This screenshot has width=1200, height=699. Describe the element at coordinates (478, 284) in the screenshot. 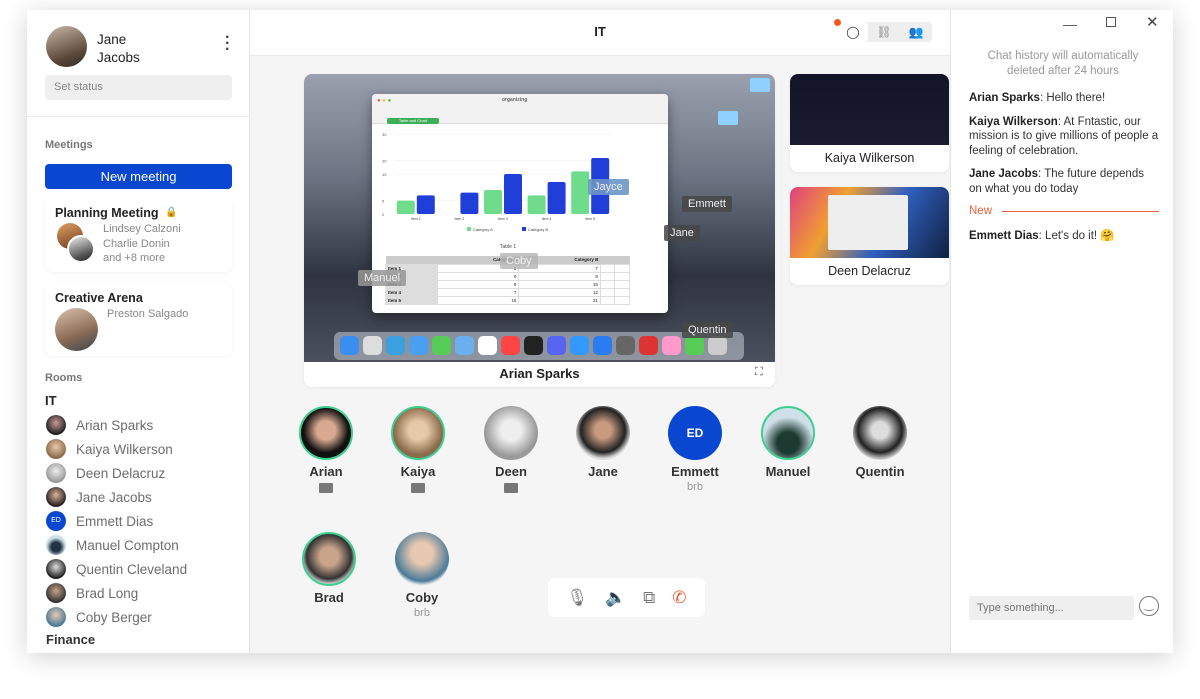

I see `table-cell: 9` at that location.